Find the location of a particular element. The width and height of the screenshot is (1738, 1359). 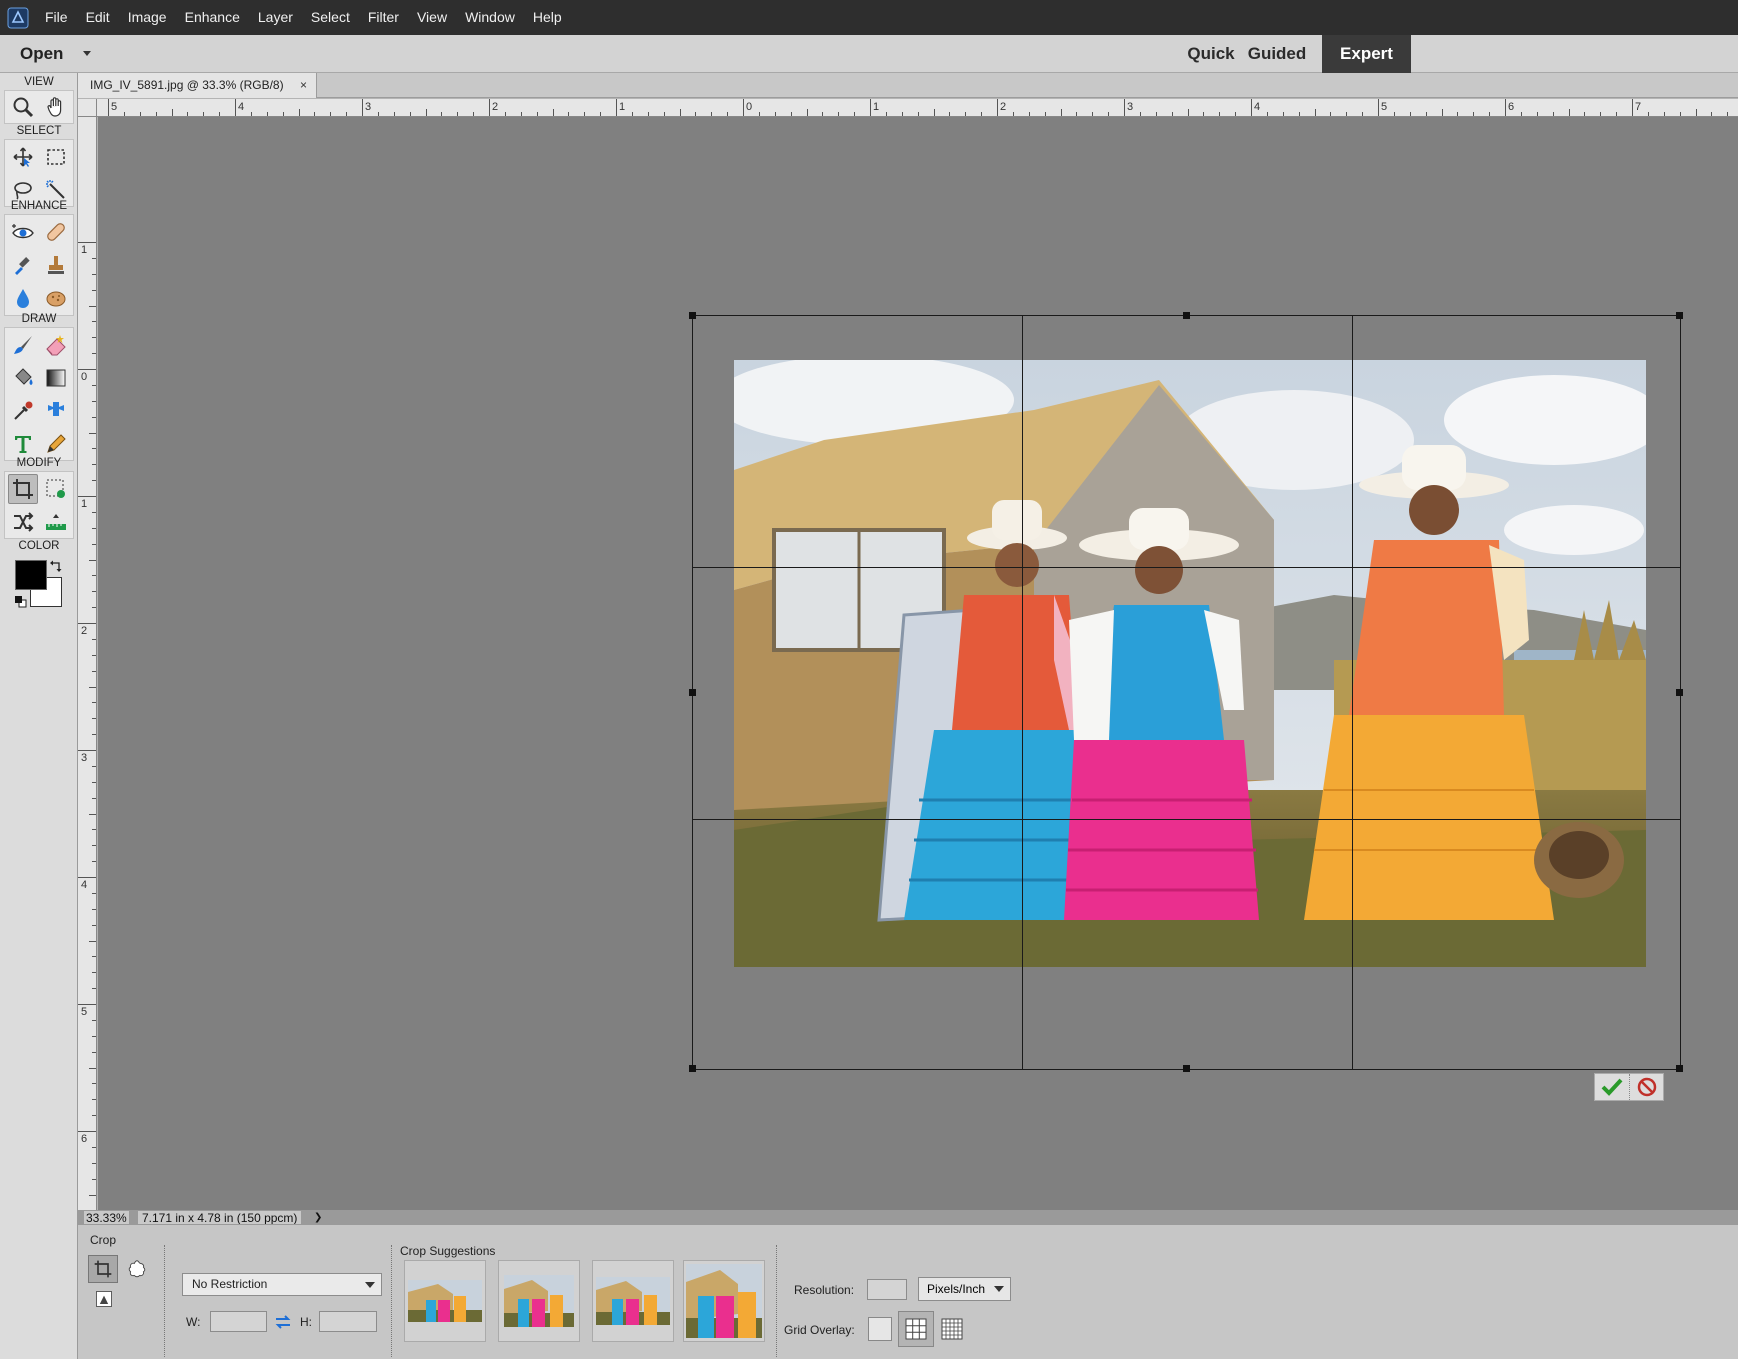

red-eye-tool-icon is located at coordinates (23, 232).